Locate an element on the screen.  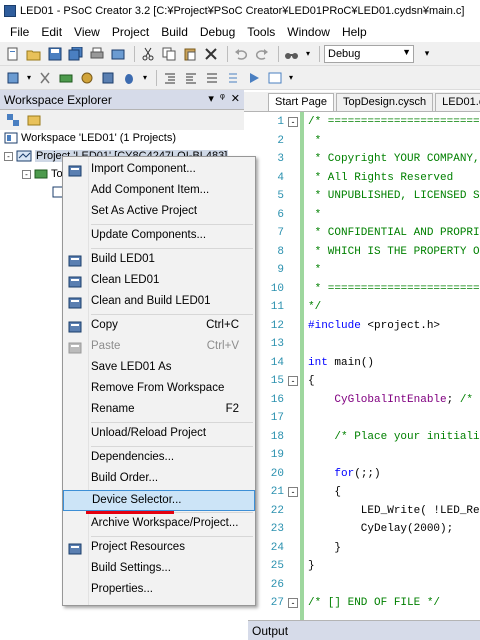
menu-debug: Debug is located at coordinates (217, 32).